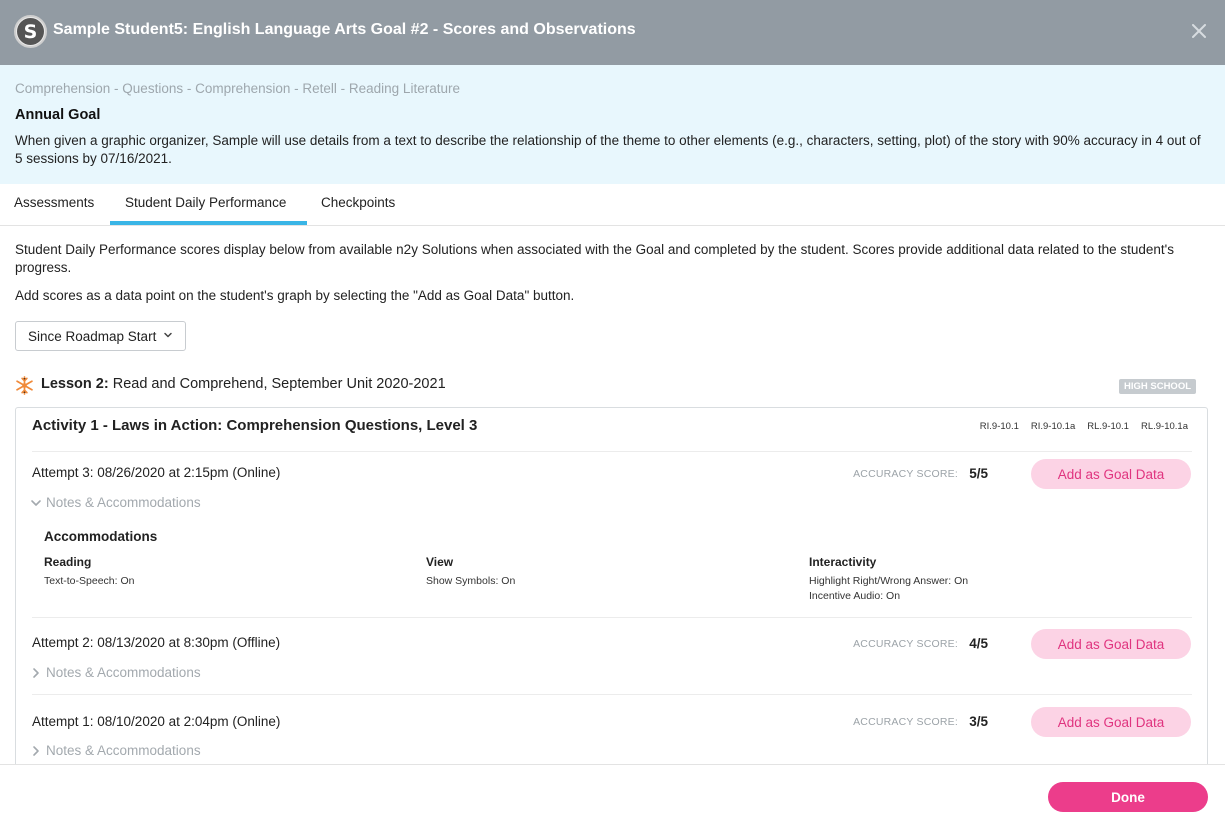 The width and height of the screenshot is (1225, 826). I want to click on active-tab-indicator, so click(208, 223).